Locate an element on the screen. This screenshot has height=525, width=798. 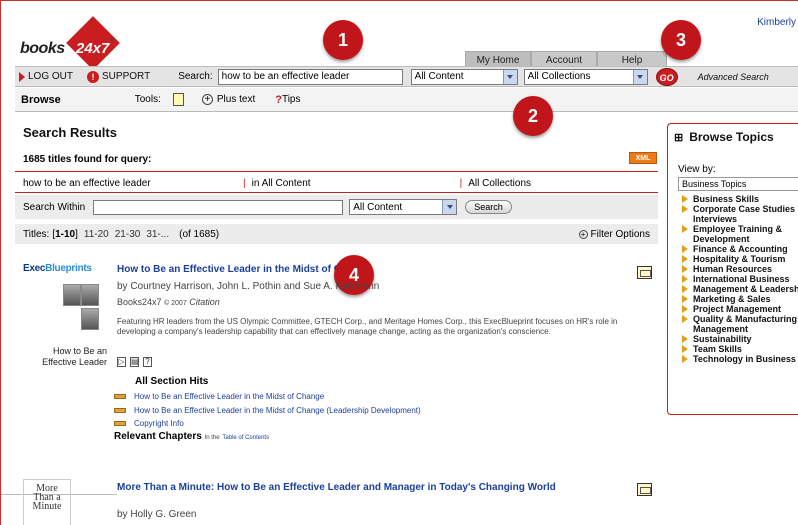
search-within-bar: Search Within All Content Search is located at coordinates (336, 207).